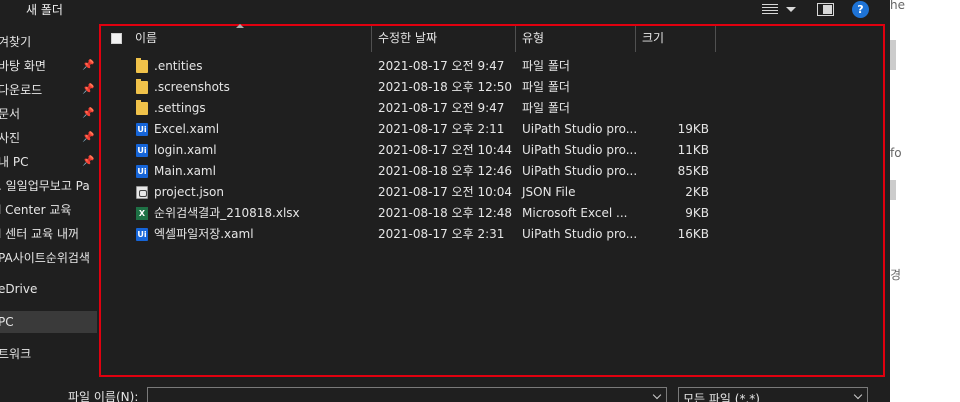 The height and width of the screenshot is (402, 960). What do you see at coordinates (780, 10) in the screenshot?
I see `view-options-icon` at bounding box center [780, 10].